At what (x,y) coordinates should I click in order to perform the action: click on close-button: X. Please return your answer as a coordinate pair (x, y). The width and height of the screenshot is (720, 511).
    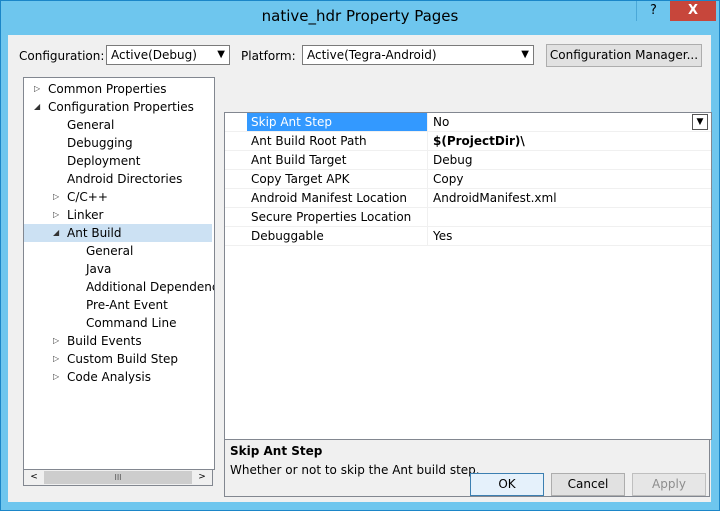
    Looking at the image, I should click on (693, 11).